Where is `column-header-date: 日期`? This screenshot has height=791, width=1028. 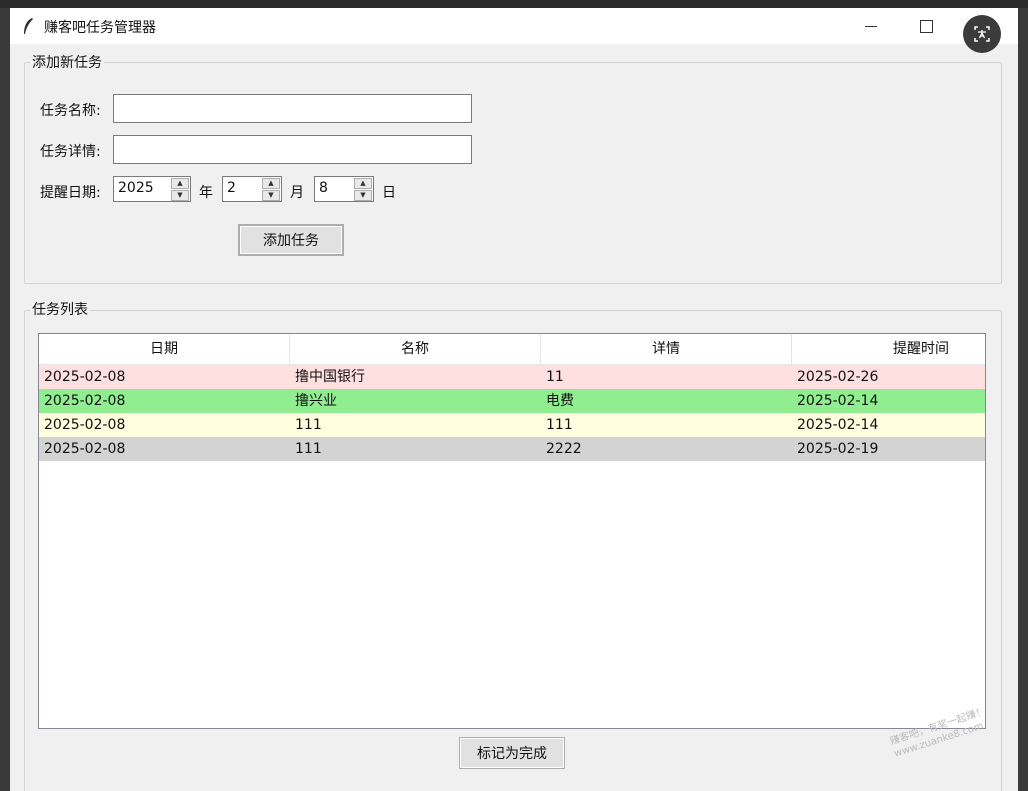
column-header-date: 日期 is located at coordinates (164, 349).